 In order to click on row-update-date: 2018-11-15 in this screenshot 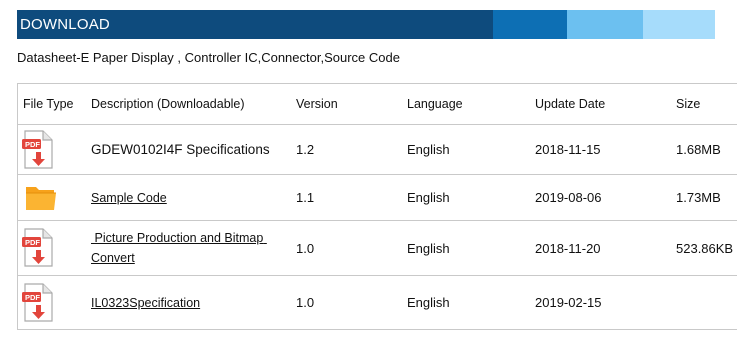, I will do `click(568, 149)`.